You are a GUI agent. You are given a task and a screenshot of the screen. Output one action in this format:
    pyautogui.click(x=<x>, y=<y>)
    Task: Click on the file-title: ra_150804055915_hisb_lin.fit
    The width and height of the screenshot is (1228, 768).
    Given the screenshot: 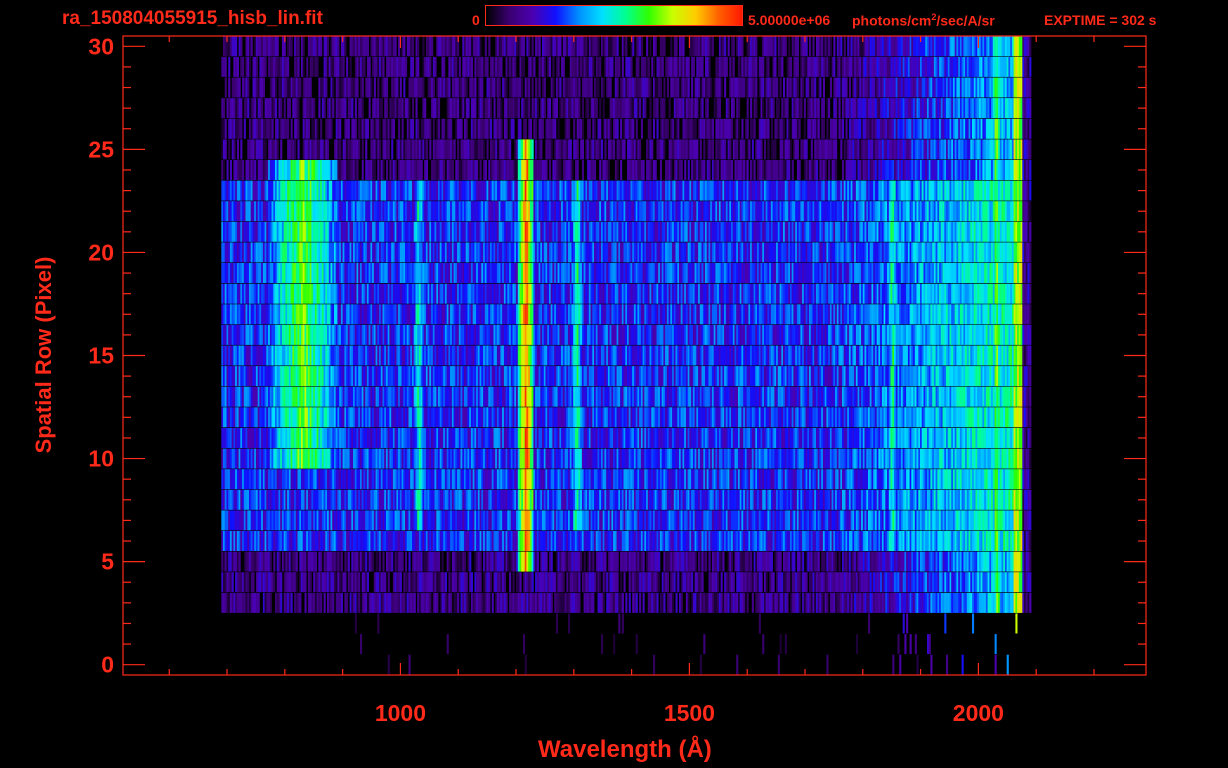 What is the action you would take?
    pyautogui.click(x=192, y=18)
    